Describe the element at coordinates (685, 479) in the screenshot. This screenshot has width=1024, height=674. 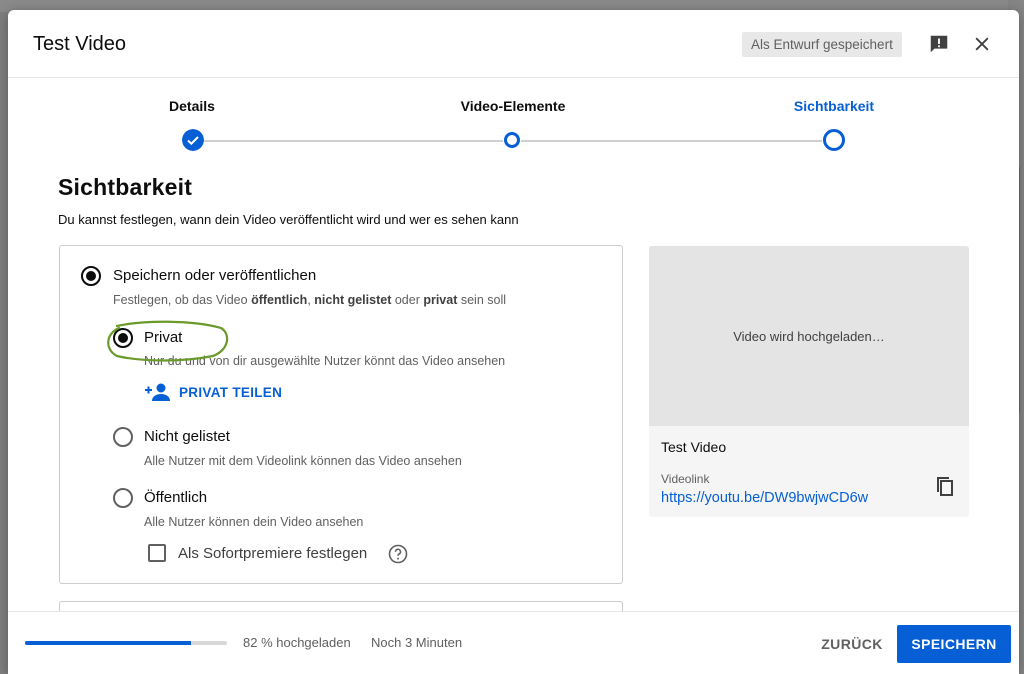
I see `video-link-label: Videolink` at that location.